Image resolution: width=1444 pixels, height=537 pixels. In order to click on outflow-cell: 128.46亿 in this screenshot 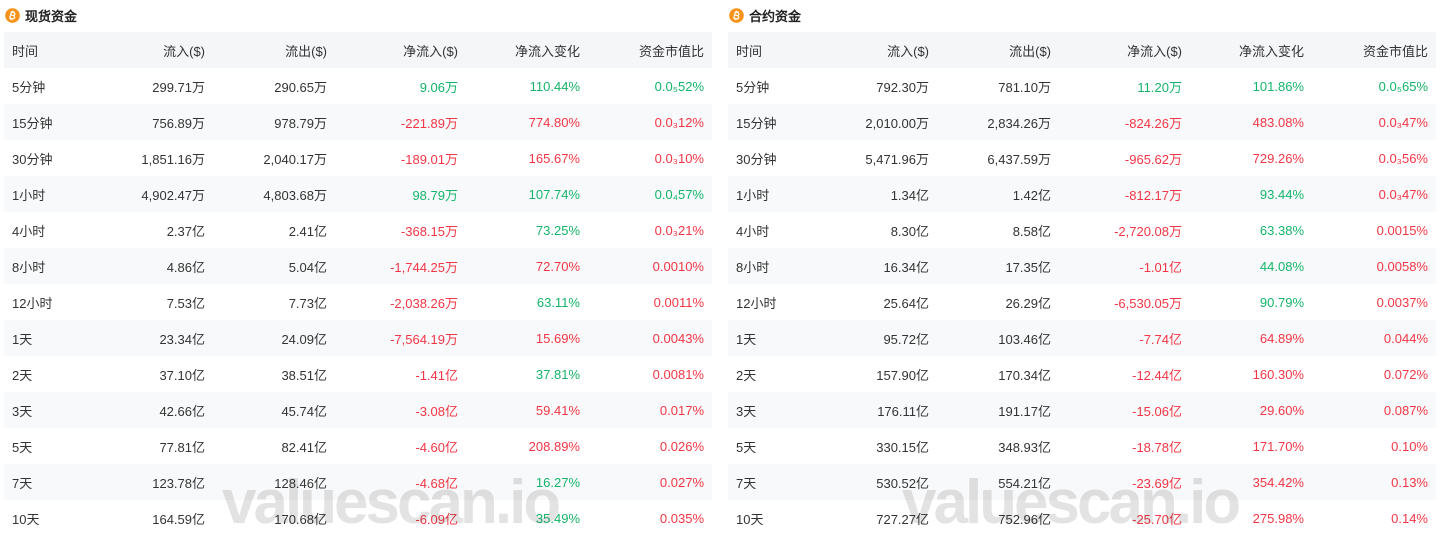, I will do `click(300, 483)`.